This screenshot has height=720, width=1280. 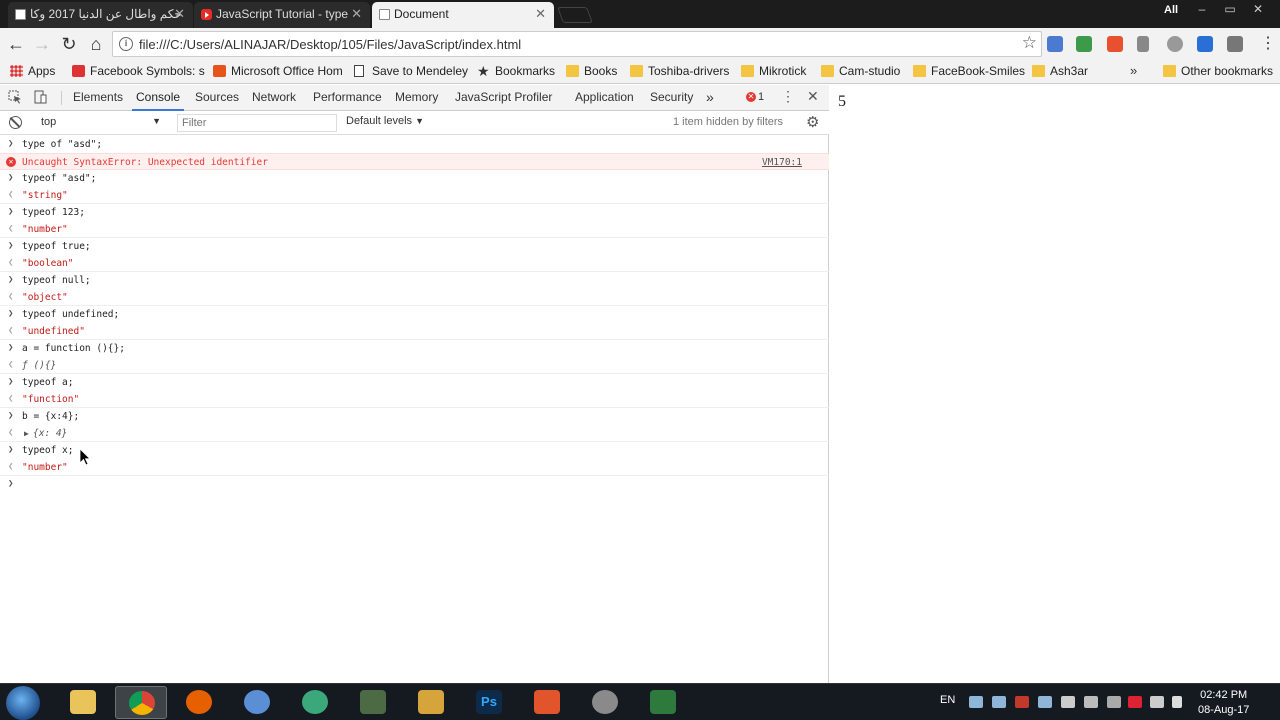 What do you see at coordinates (26, 433) in the screenshot?
I see `expand-triangle-icon: ▶` at bounding box center [26, 433].